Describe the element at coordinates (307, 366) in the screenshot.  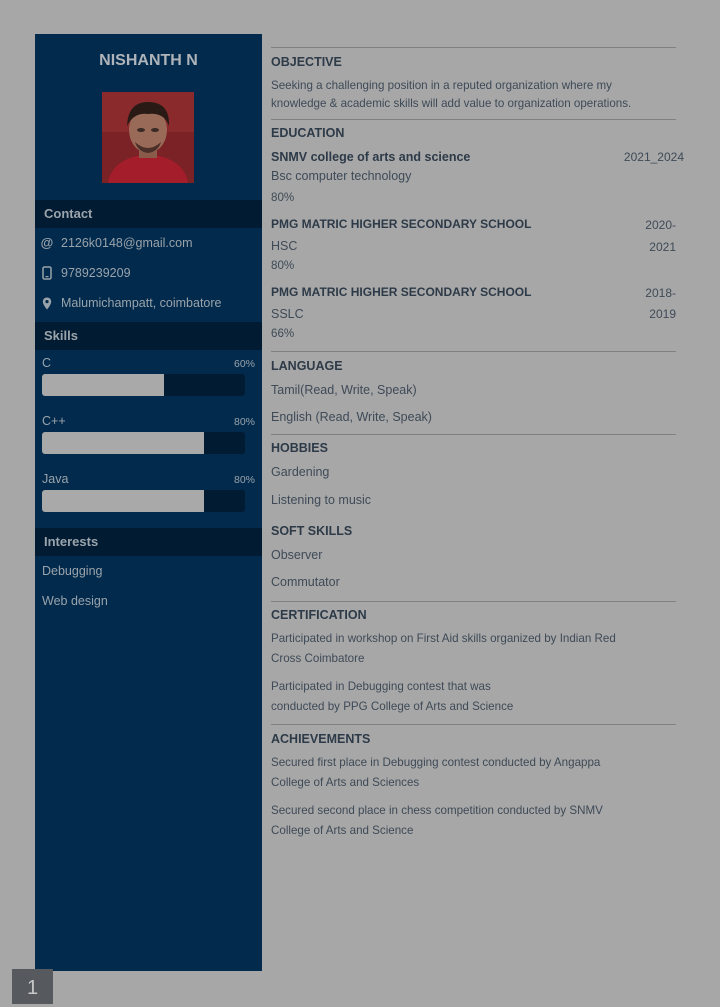
I see `language-title: LANGUAGE` at that location.